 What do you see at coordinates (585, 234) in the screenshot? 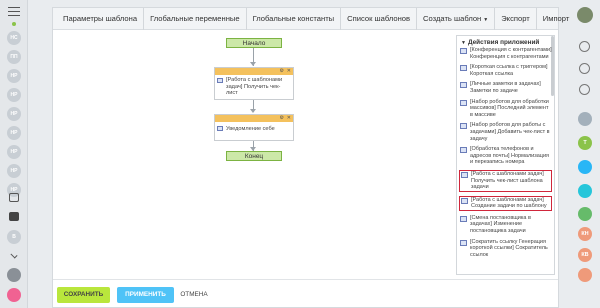
I see `right-rail-chat-4: КН` at bounding box center [585, 234].